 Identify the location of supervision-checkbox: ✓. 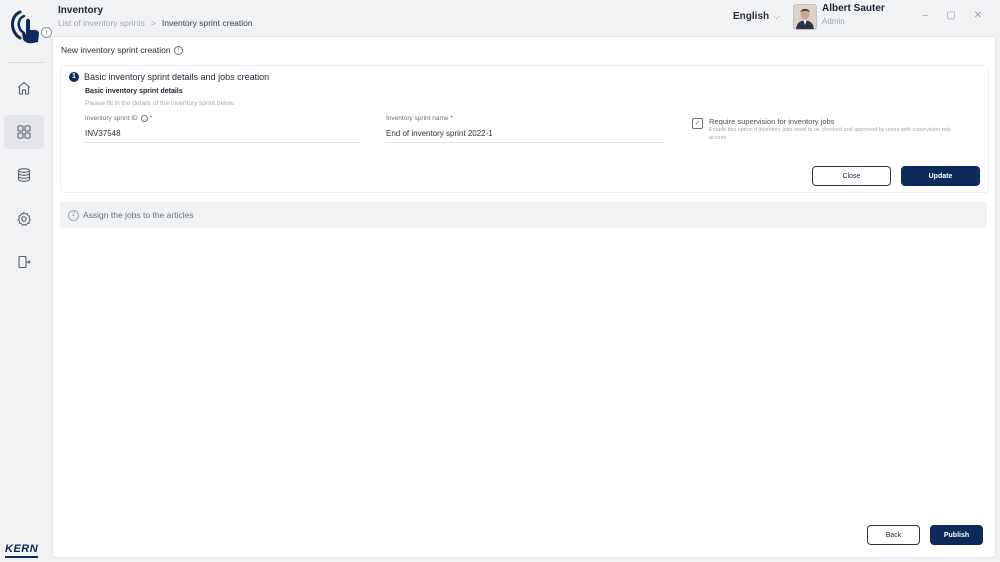
(697, 123).